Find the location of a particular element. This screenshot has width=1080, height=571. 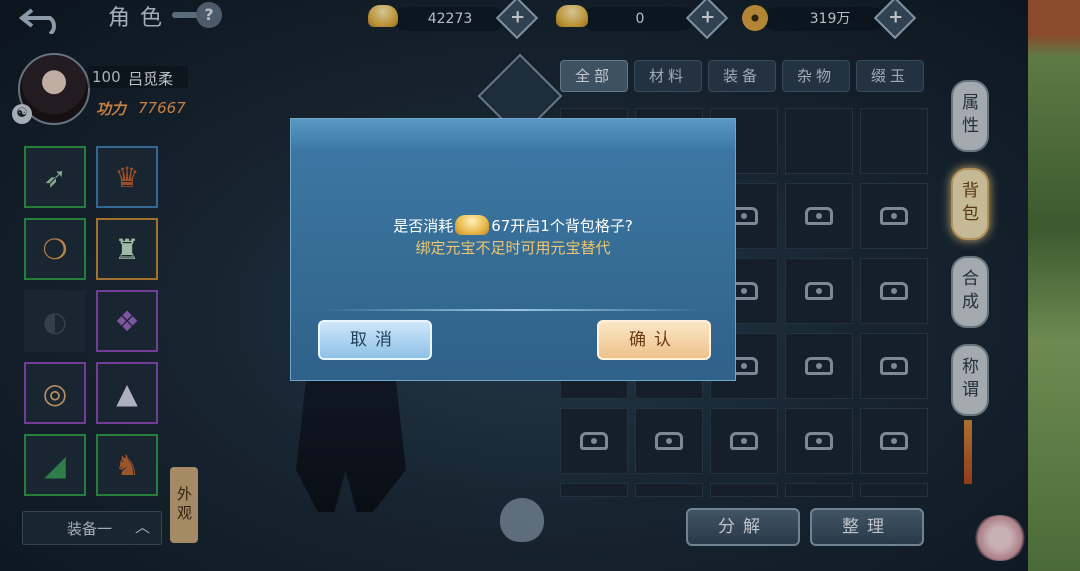

cancel-button: 取消 is located at coordinates (375, 340).